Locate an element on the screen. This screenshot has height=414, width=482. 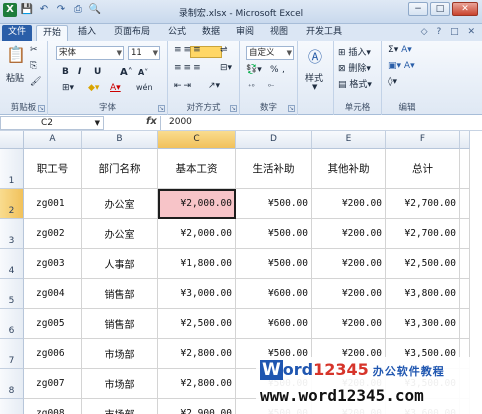
autosum-button: Σ▾ A▾ is located at coordinates (400, 50).